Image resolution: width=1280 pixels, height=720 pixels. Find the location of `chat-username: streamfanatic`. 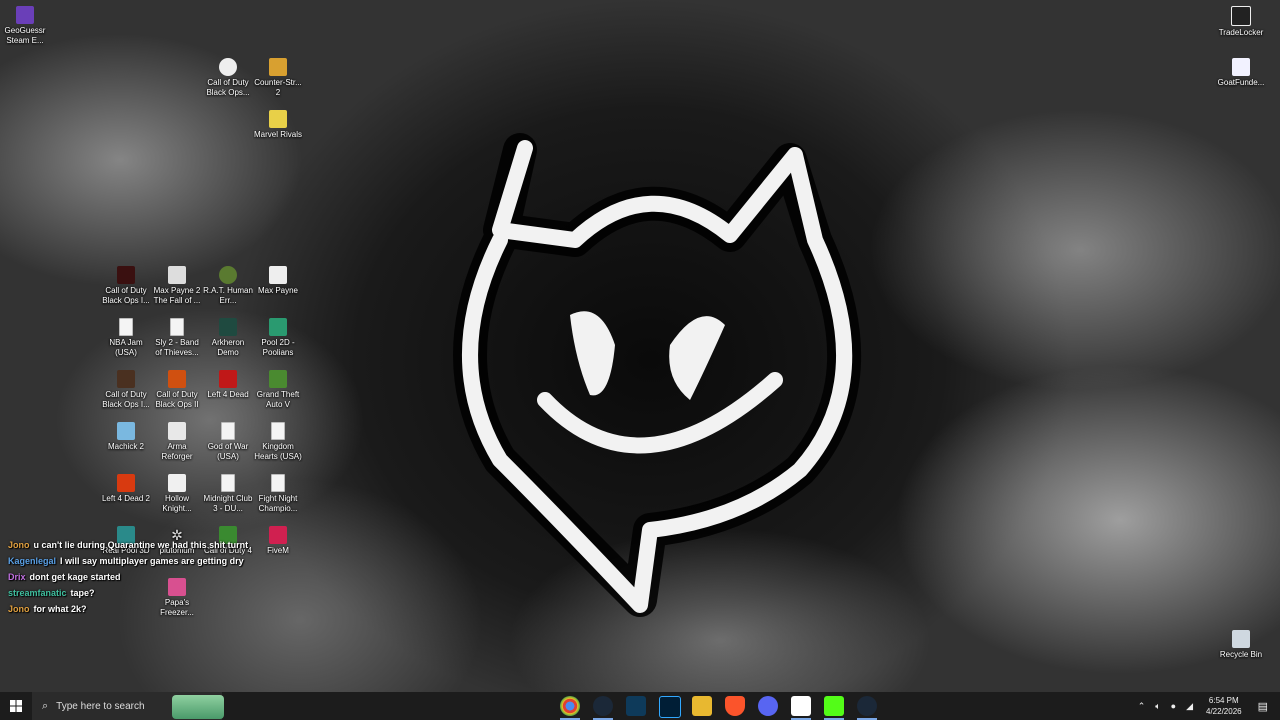

chat-username: streamfanatic is located at coordinates (37, 593).